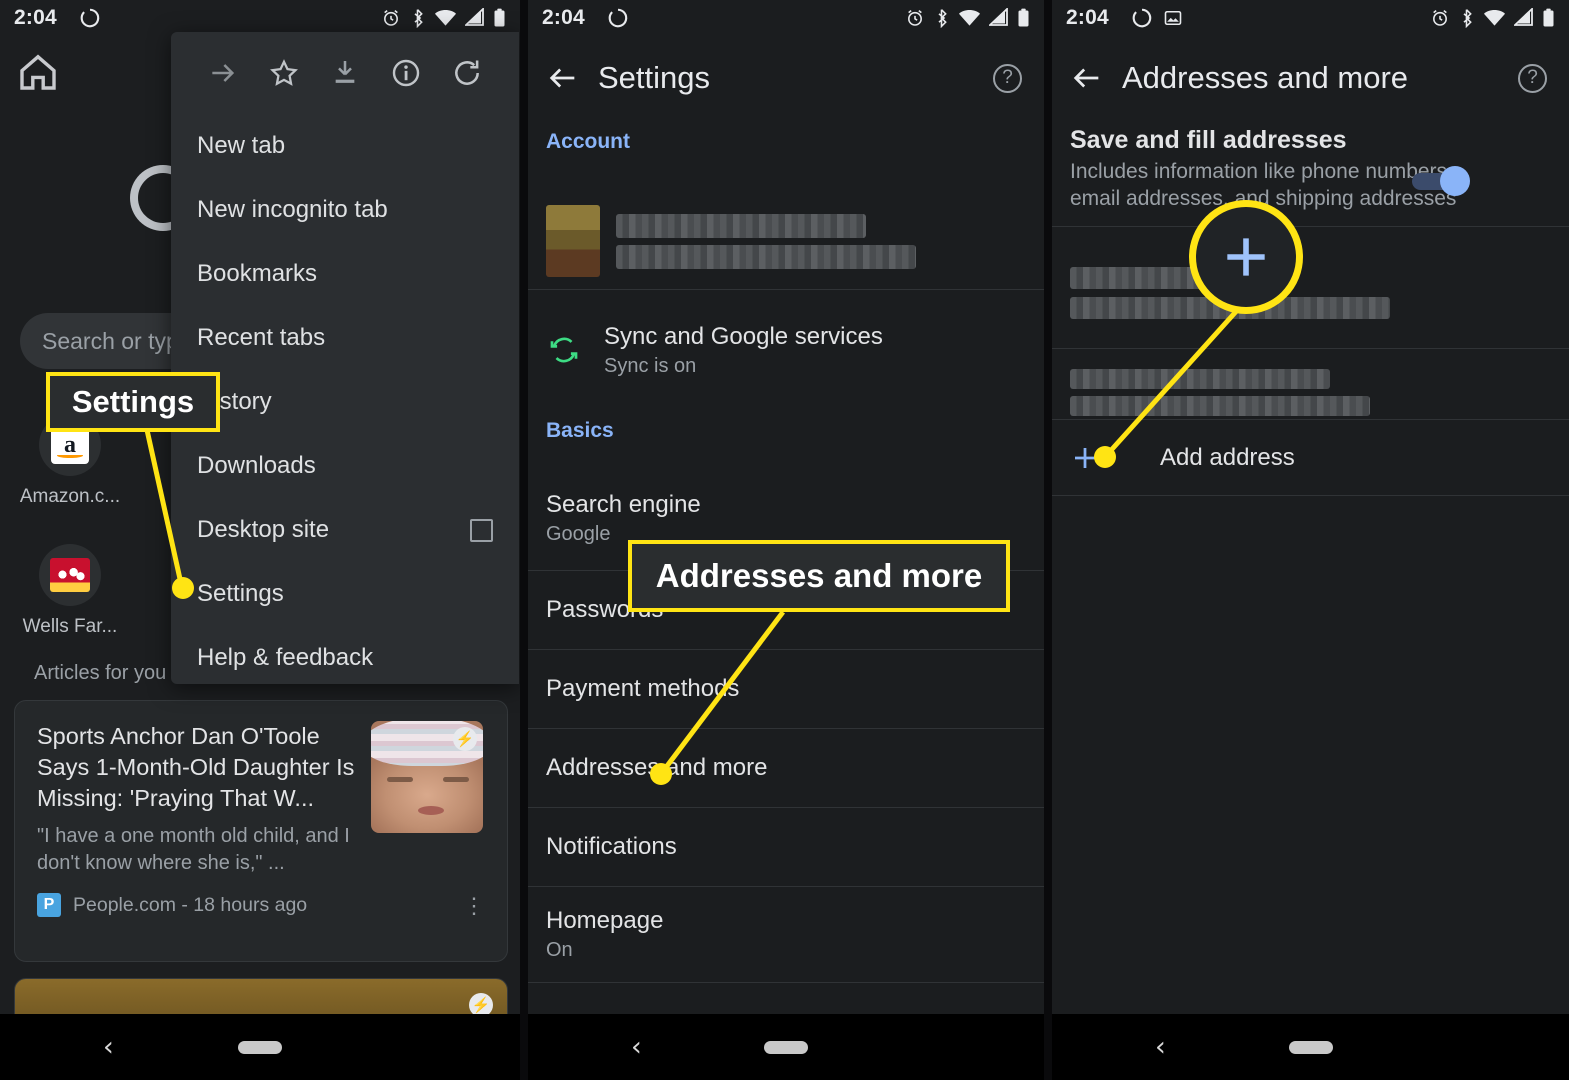 Image resolution: width=1569 pixels, height=1080 pixels. What do you see at coordinates (564, 350) in the screenshot?
I see `sync-icon` at bounding box center [564, 350].